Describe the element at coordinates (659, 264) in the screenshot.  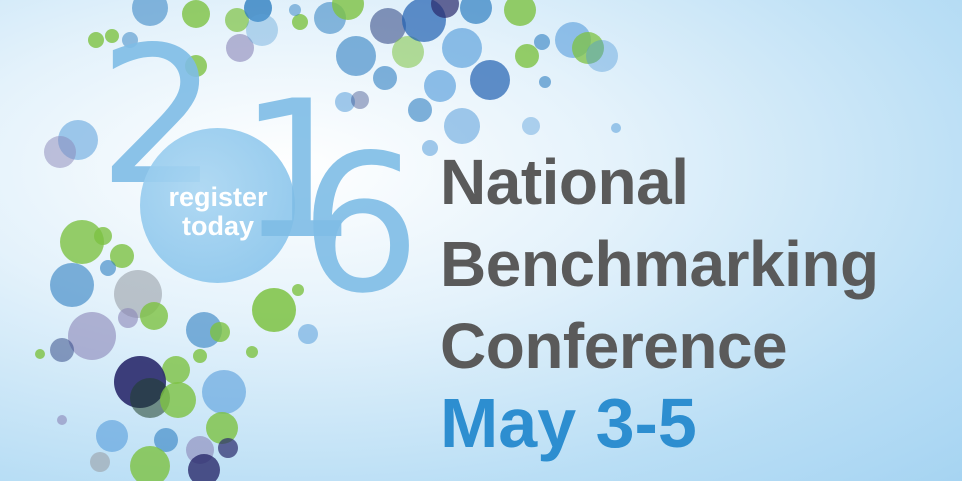
I see `title-line-benchmarking: Benchmarking` at that location.